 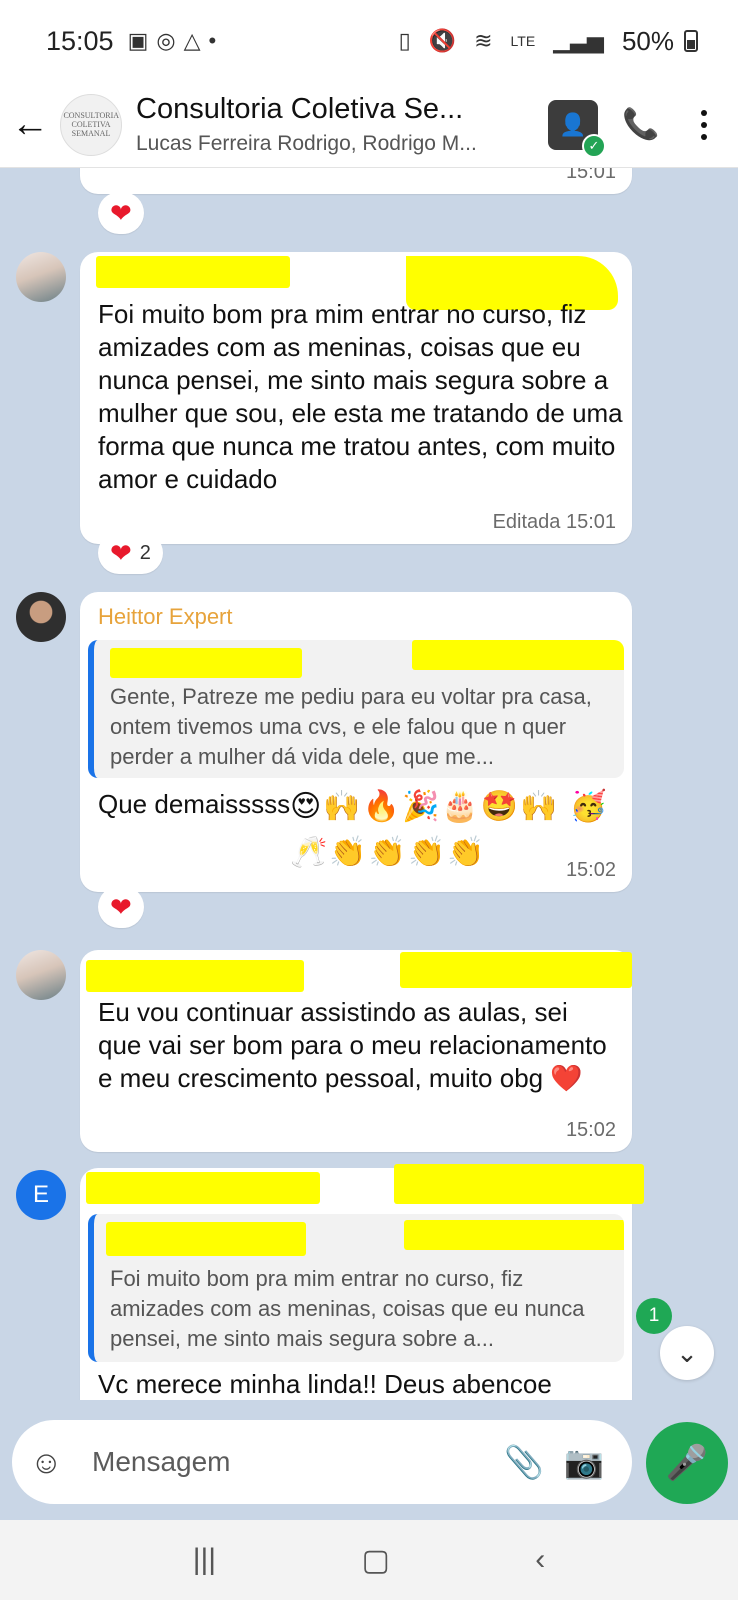 What do you see at coordinates (166, 40) in the screenshot?
I see `whatsapp-icon: ◎` at bounding box center [166, 40].